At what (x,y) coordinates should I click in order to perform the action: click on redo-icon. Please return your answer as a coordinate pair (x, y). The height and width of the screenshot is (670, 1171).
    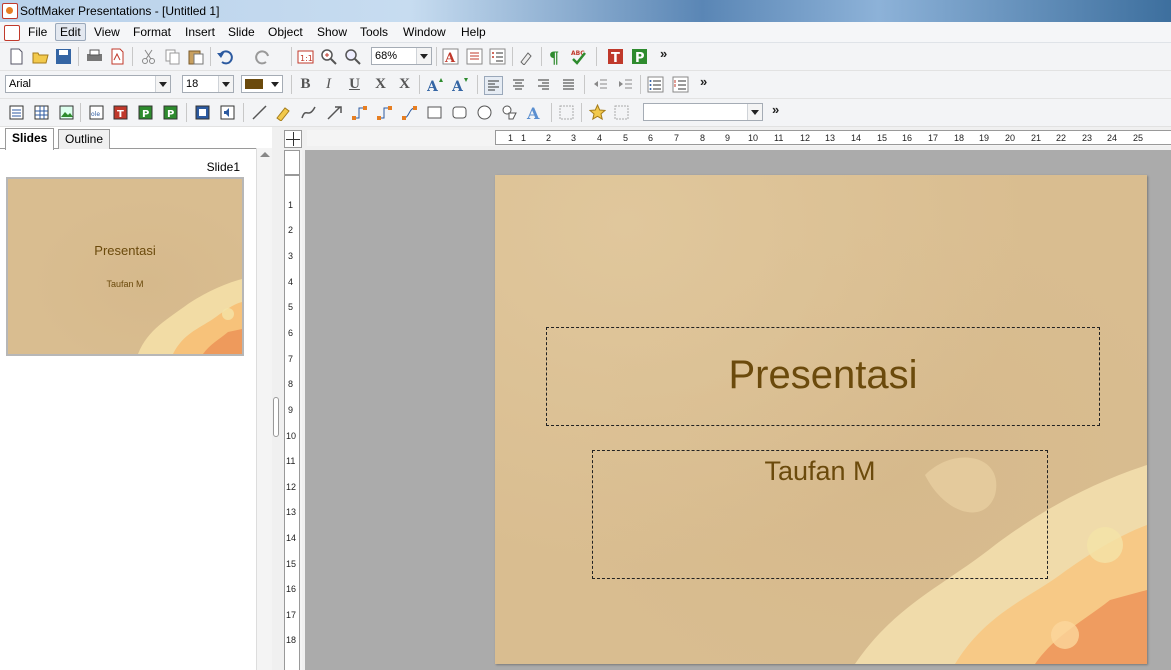
    Looking at the image, I should click on (263, 56).